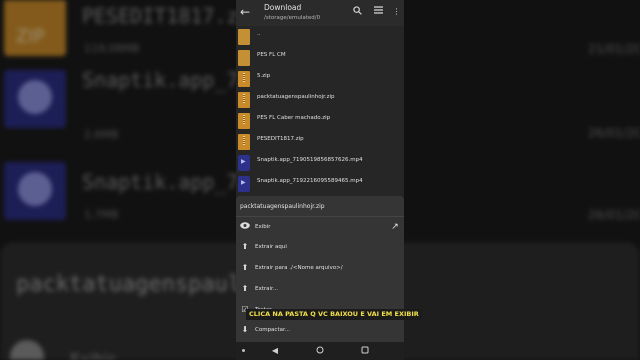 This screenshot has width=640, height=360. Describe the element at coordinates (365, 351) in the screenshot. I see `nav-recents-icon` at that location.